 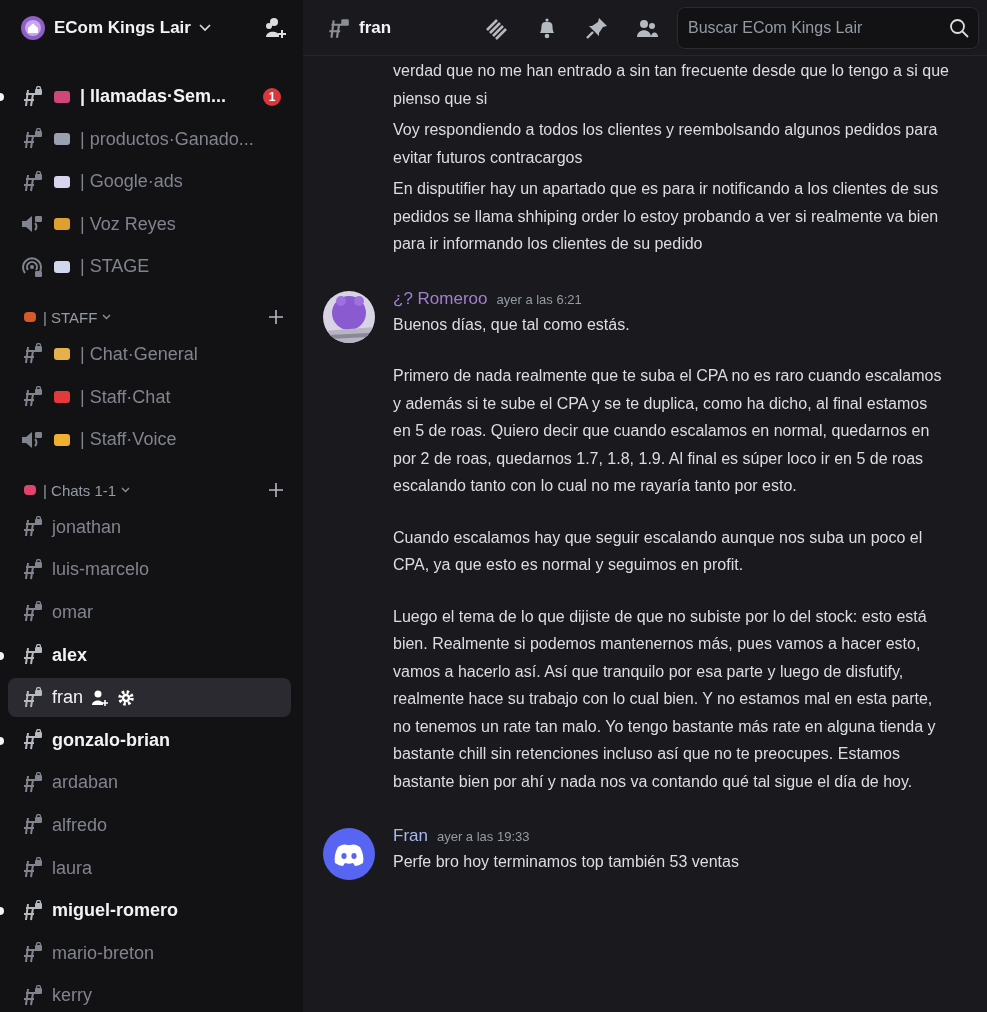 I want to click on message-text: Primero de nada realmente que te suba el CPA no es raro cuando escalamos y además si te sube el CPA y se te duplica, como ha dicho, al final estamos en 5 de roas. Quiero decir que cuando escalamos en normal, quedarnos en por 2 de roas, quedarnos 1.7, 1.8, 1.9. Al final es súper loco ir en 5 de roas escalando tanto con lo cual no me rayaría tanto por esto., so click(x=668, y=431).